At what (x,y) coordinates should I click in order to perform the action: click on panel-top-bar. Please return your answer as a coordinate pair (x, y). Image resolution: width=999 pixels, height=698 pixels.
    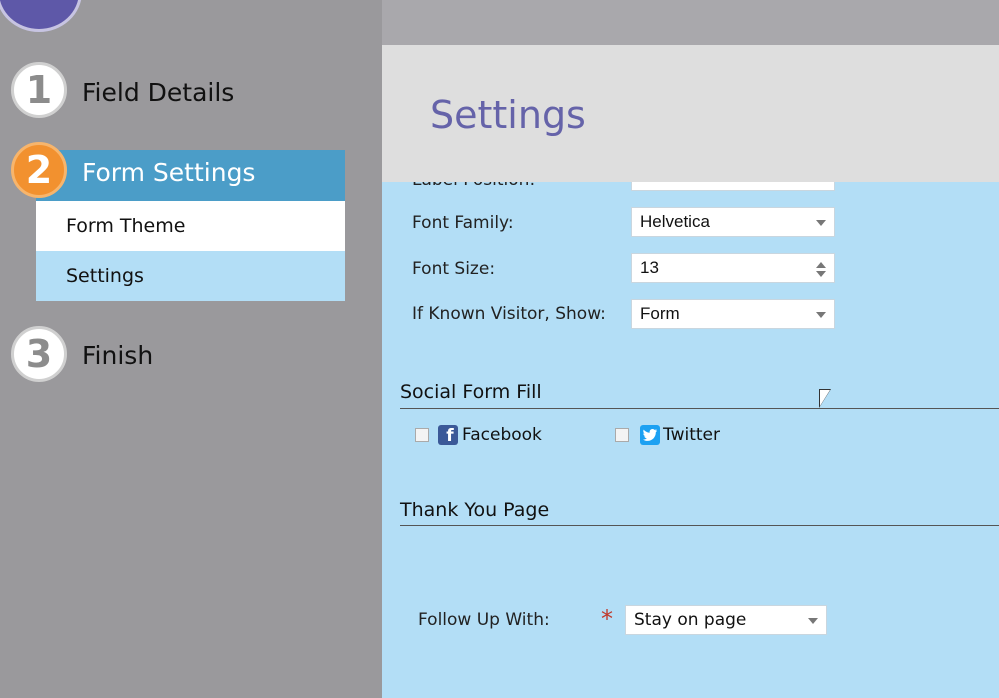
    Looking at the image, I should click on (690, 22).